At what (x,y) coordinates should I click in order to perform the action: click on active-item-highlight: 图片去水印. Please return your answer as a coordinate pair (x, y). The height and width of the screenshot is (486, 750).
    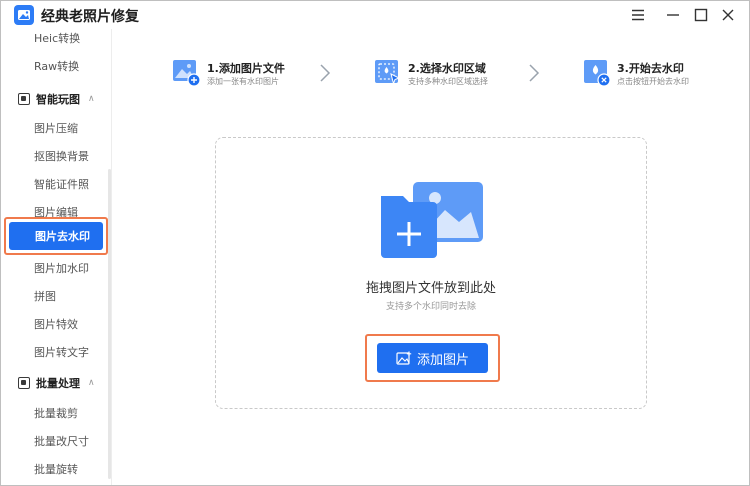
    Looking at the image, I should click on (56, 236).